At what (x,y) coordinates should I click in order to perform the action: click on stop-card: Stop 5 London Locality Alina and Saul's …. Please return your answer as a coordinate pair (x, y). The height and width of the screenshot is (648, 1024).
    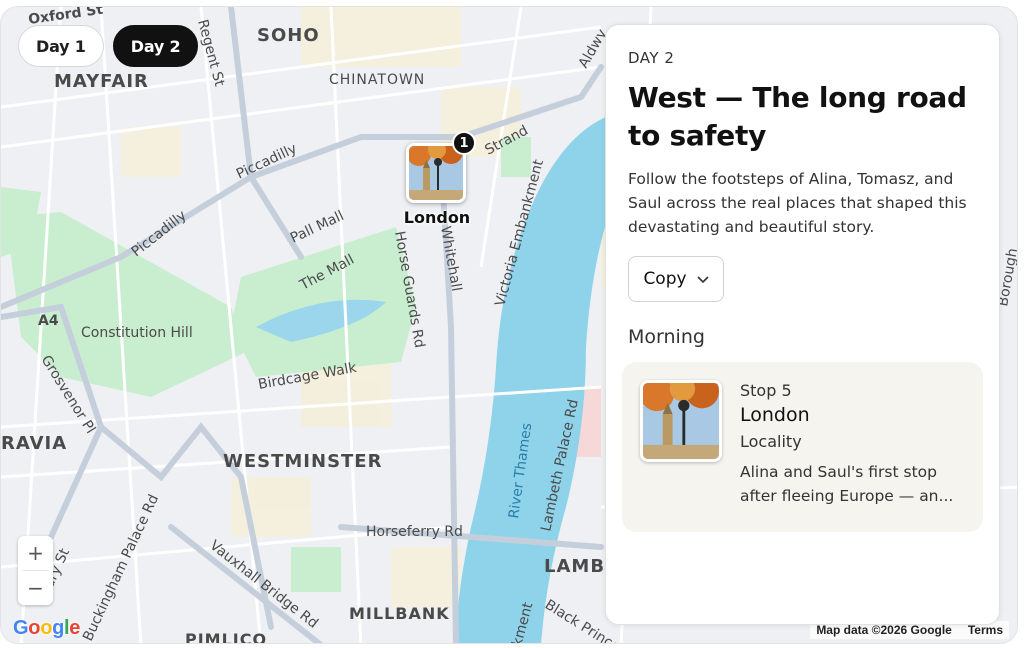
    Looking at the image, I should click on (802, 447).